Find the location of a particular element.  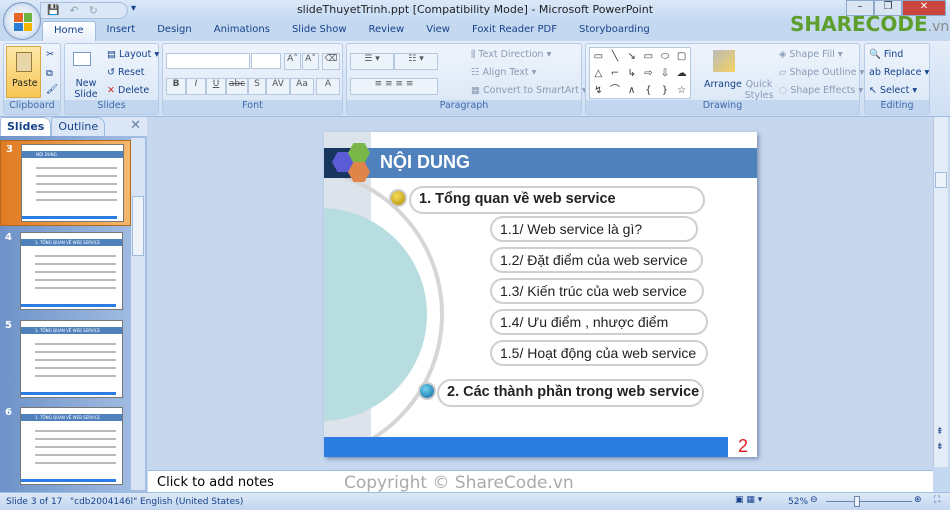

redo-icon: ↻ is located at coordinates (93, 10).